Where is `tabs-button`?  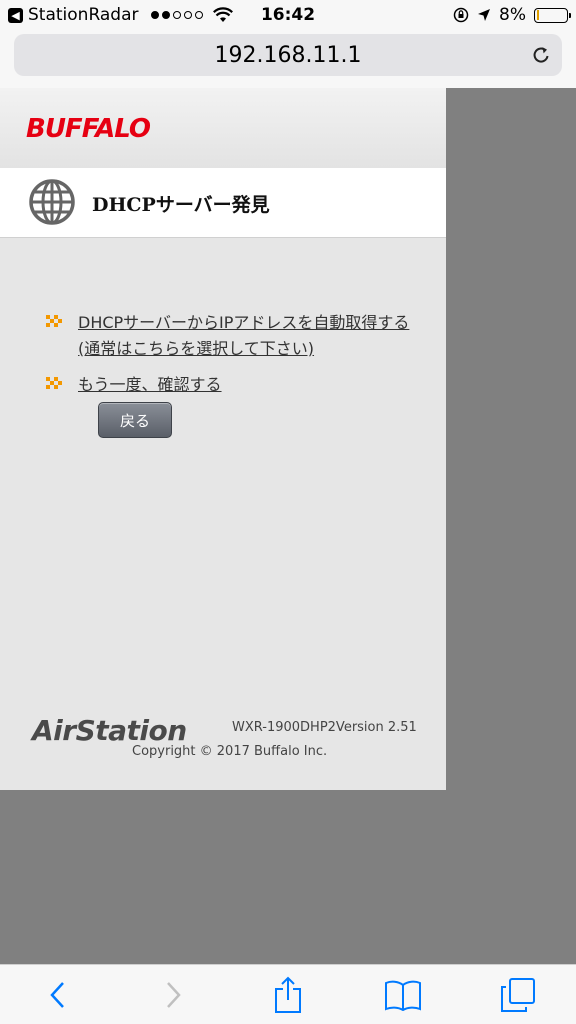 tabs-button is located at coordinates (518, 995).